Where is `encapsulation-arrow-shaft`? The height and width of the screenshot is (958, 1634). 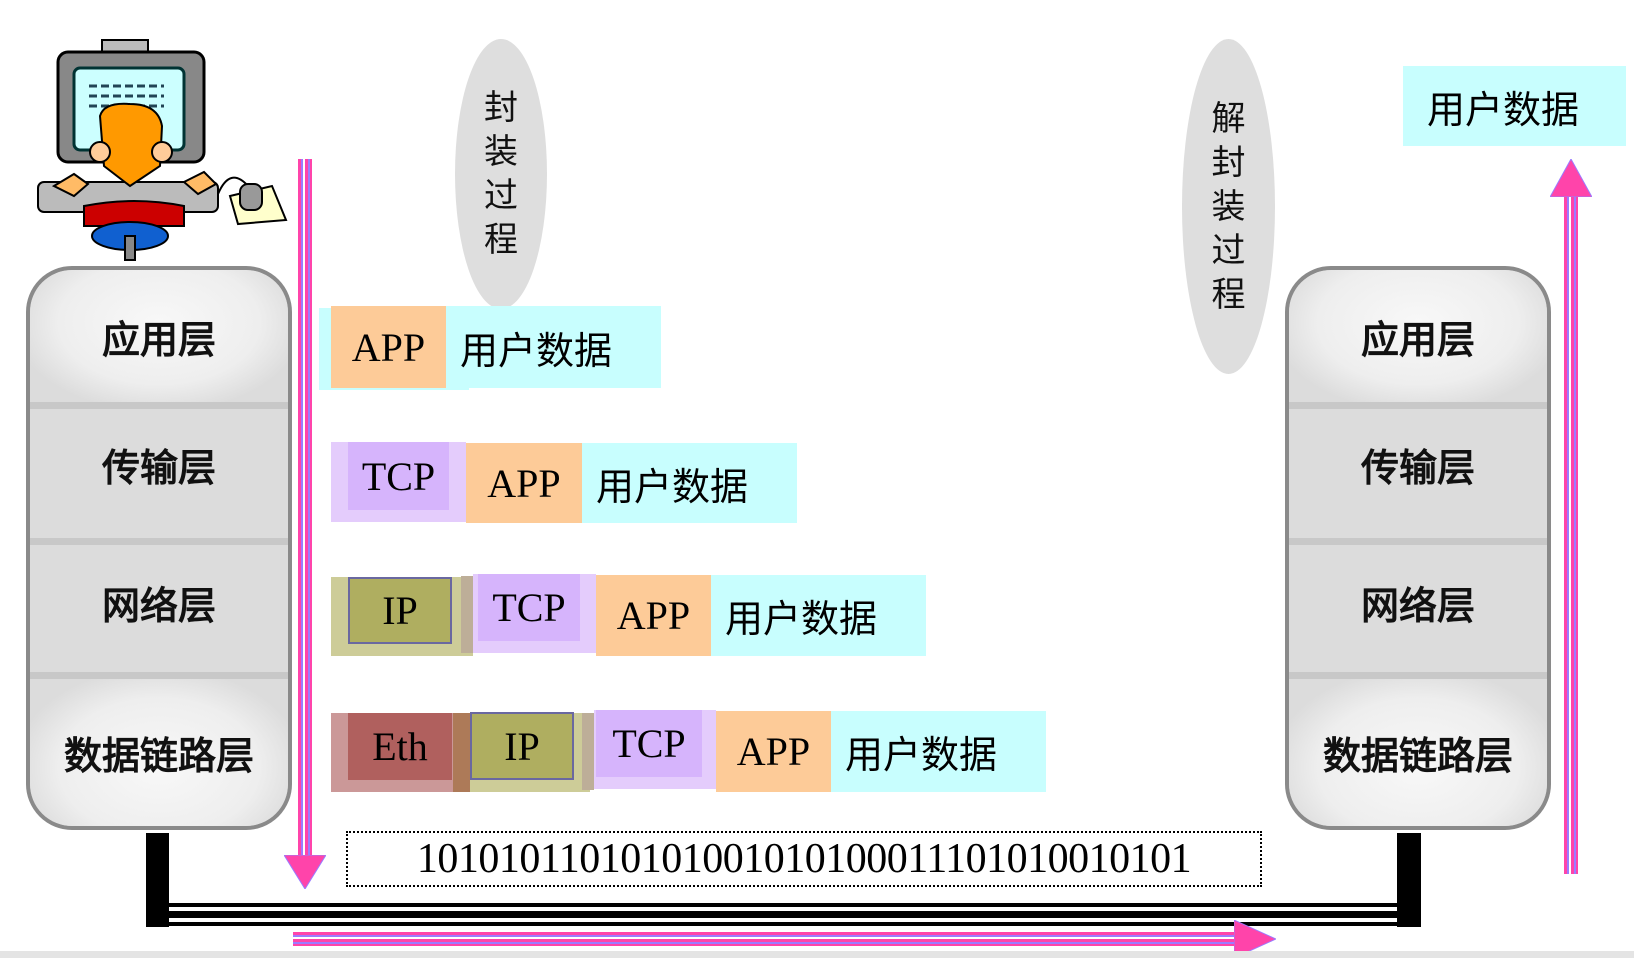
encapsulation-arrow-shaft is located at coordinates (305, 509).